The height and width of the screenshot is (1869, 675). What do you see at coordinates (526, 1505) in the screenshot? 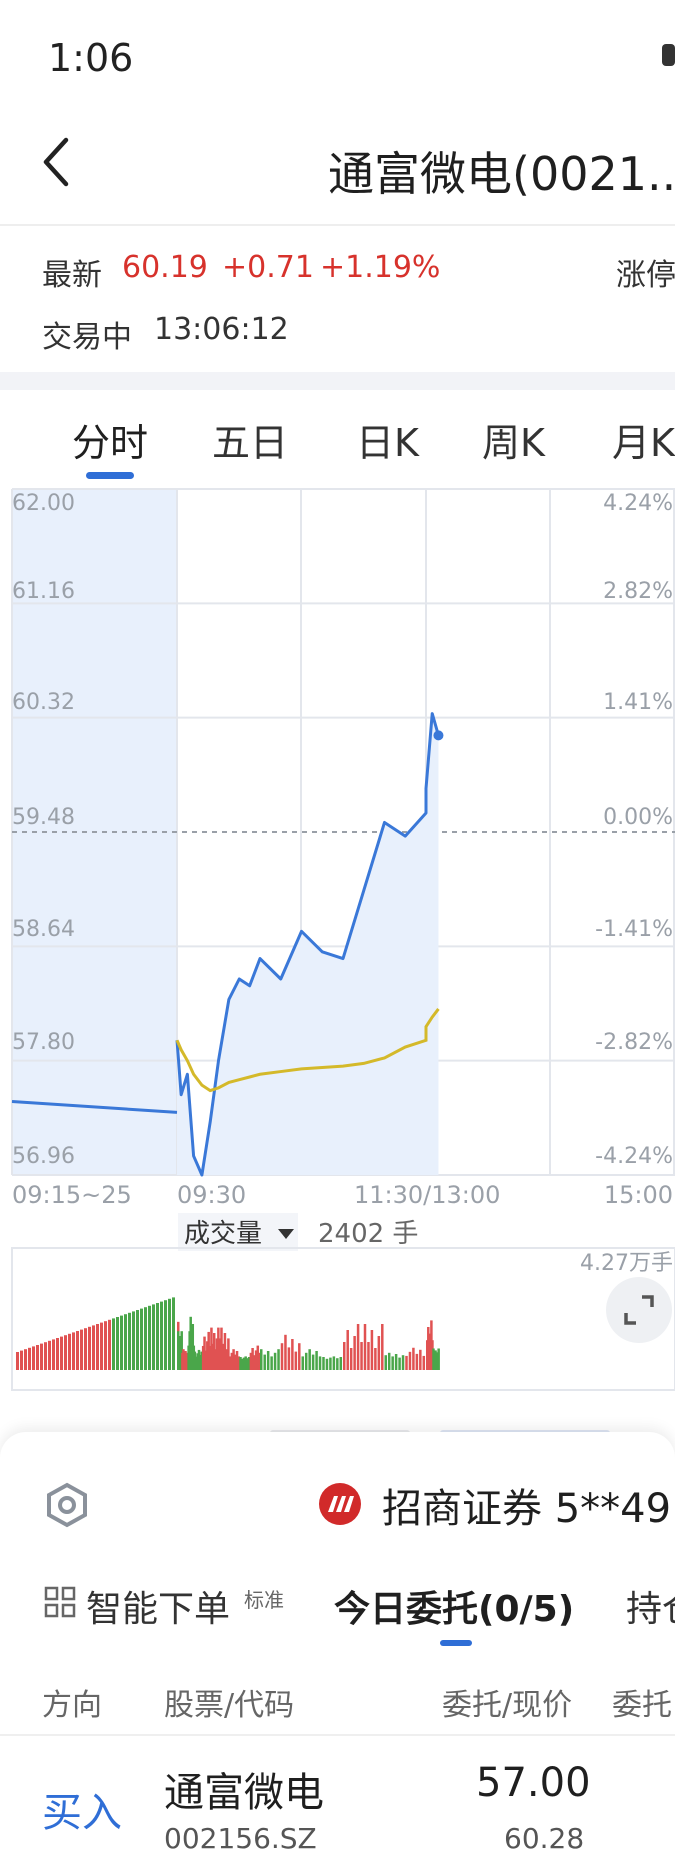
I see `broker-account: 招商证券 5**49` at bounding box center [526, 1505].